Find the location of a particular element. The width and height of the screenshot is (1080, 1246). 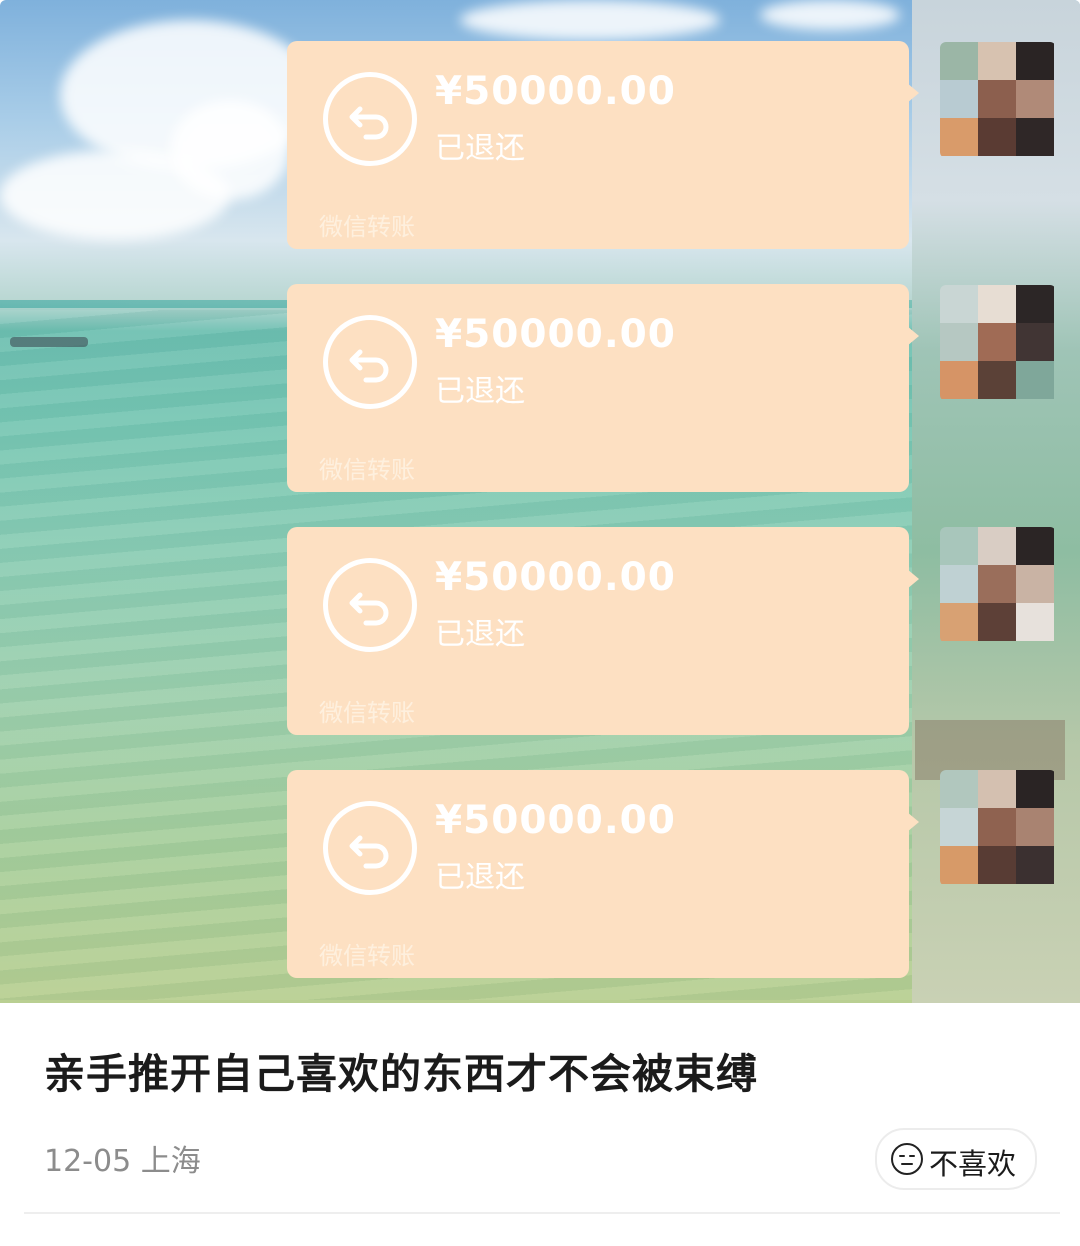

dislike-label: 不喜欢 is located at coordinates (973, 1164).